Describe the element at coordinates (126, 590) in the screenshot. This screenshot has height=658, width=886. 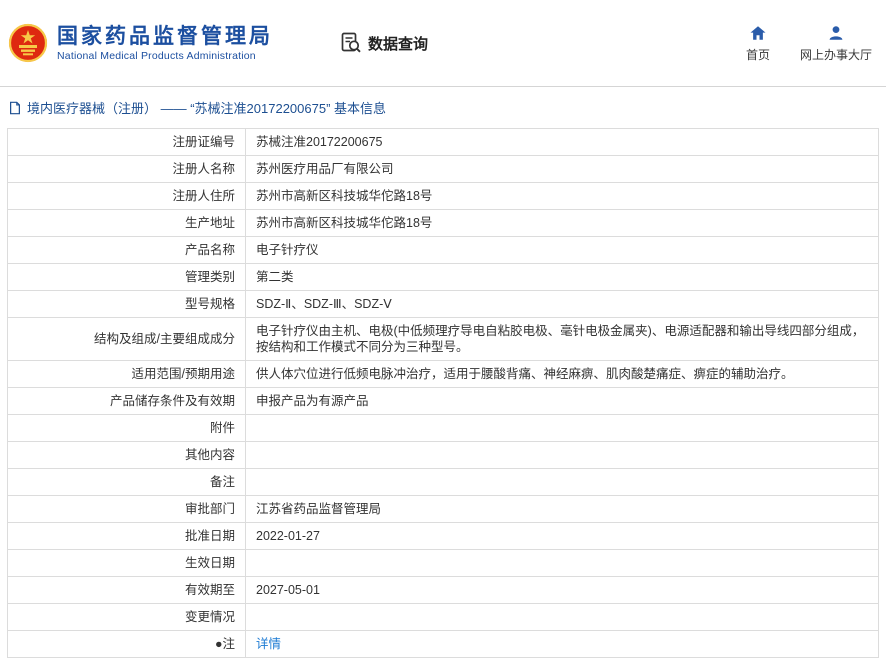
I see `field-label: 有效期至` at that location.